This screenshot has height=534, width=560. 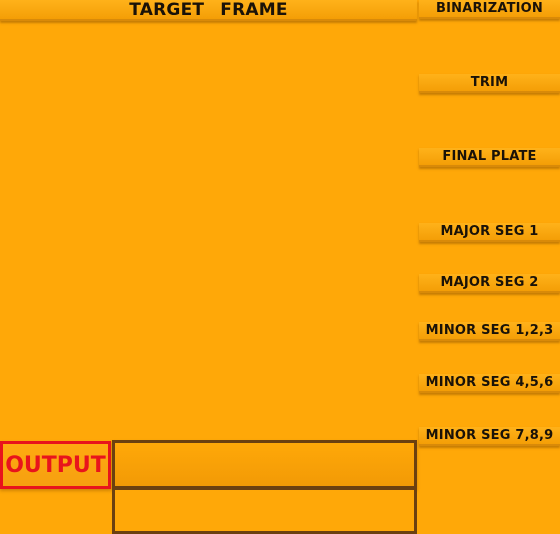 I want to click on output-primary-field, so click(x=264, y=464).